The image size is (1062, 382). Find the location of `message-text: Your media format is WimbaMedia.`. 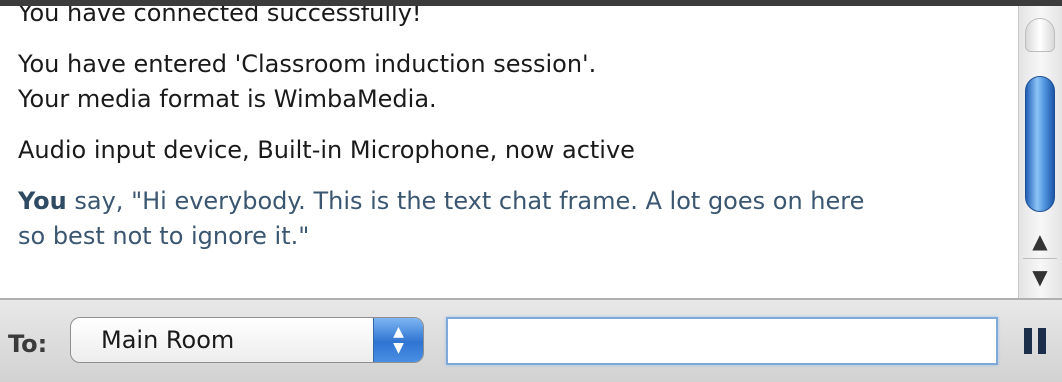

message-text: Your media format is WimbaMedia. is located at coordinates (227, 99).